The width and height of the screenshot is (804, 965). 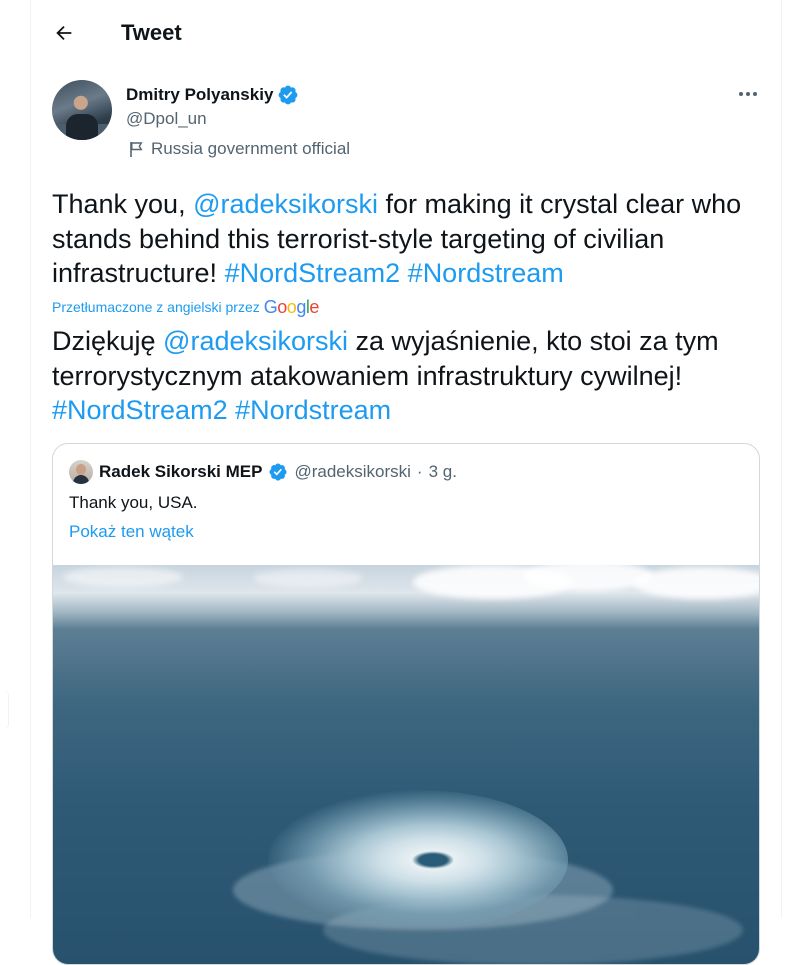 What do you see at coordinates (166, 119) in the screenshot?
I see `author-handle: @Dpol_un` at bounding box center [166, 119].